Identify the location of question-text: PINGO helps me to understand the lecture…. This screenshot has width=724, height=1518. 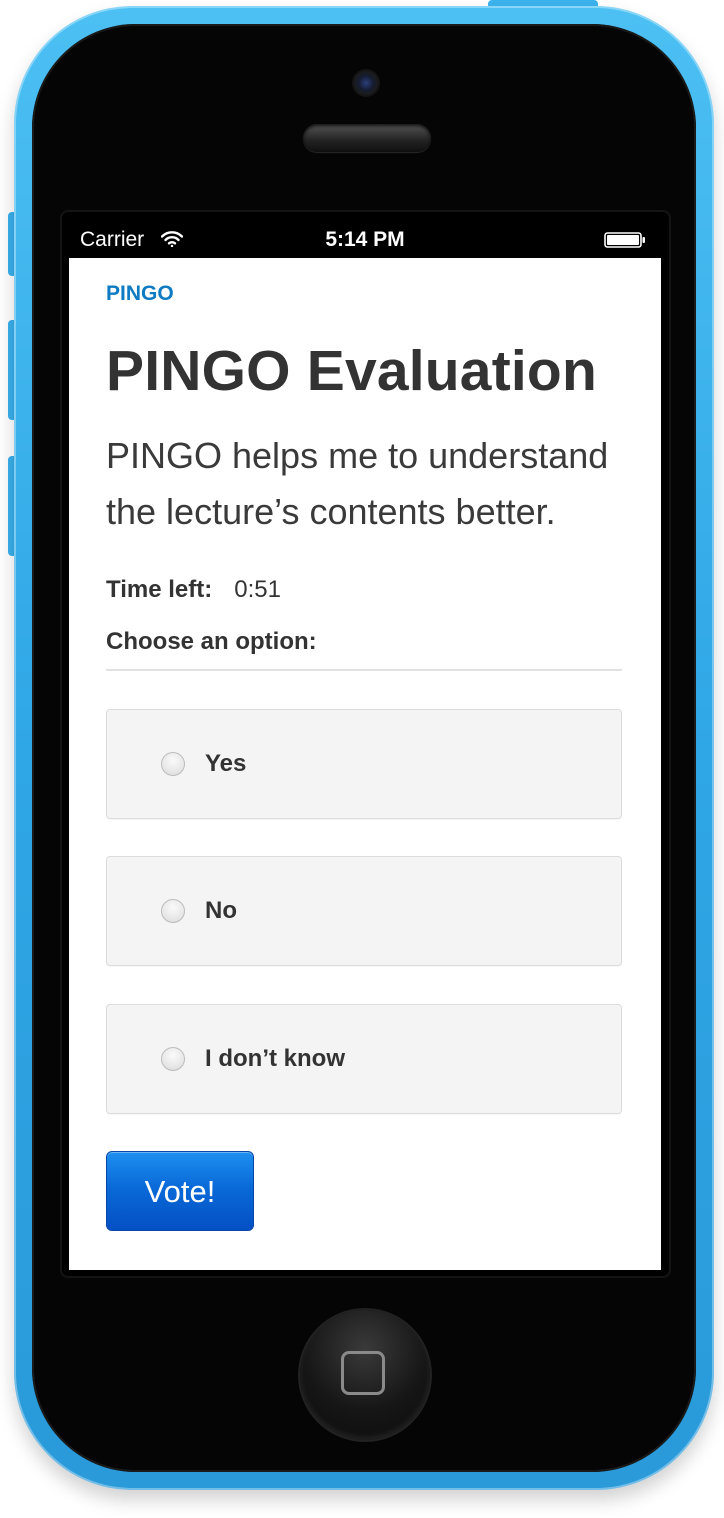
(357, 483).